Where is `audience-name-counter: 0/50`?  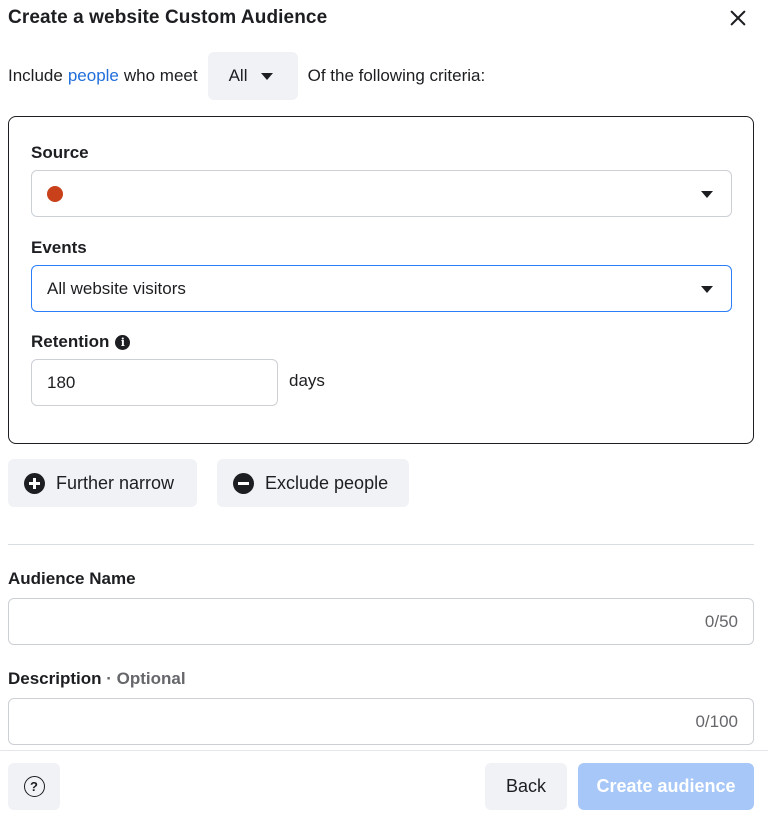 audience-name-counter: 0/50 is located at coordinates (721, 621).